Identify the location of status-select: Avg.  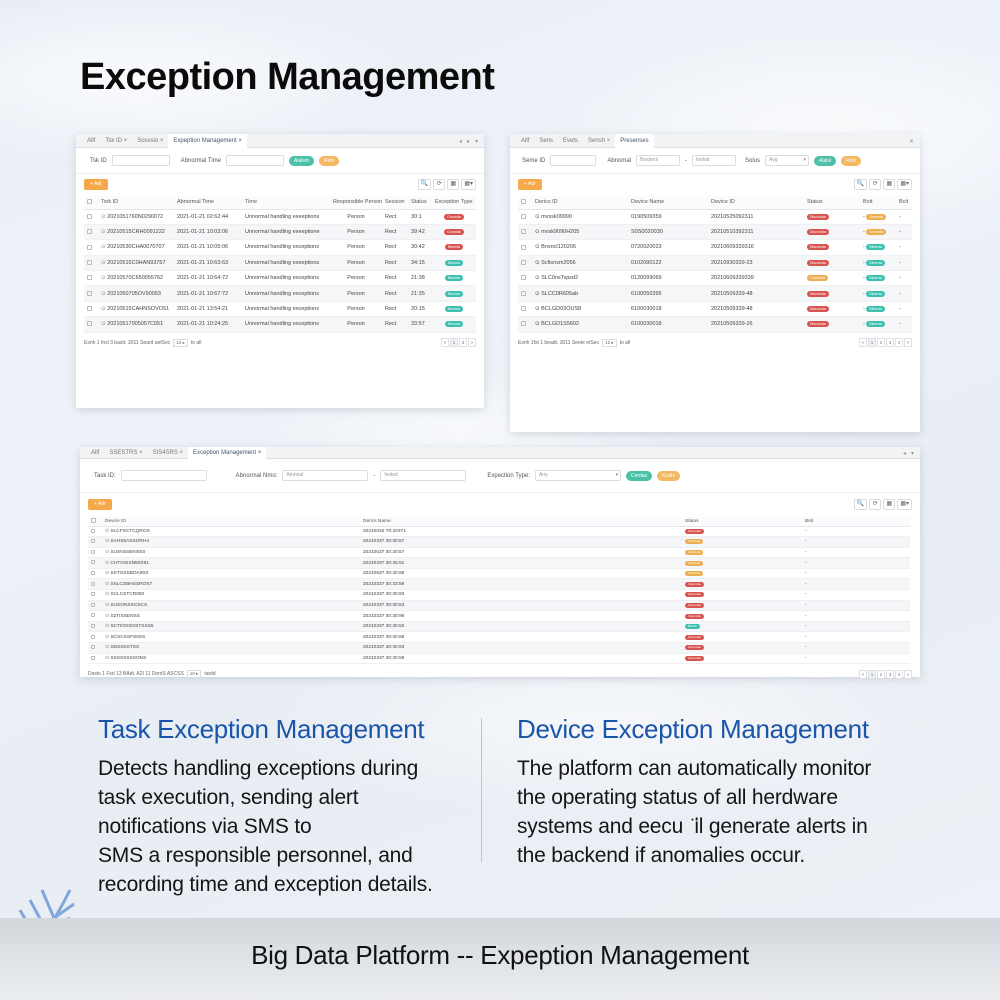
(787, 160).